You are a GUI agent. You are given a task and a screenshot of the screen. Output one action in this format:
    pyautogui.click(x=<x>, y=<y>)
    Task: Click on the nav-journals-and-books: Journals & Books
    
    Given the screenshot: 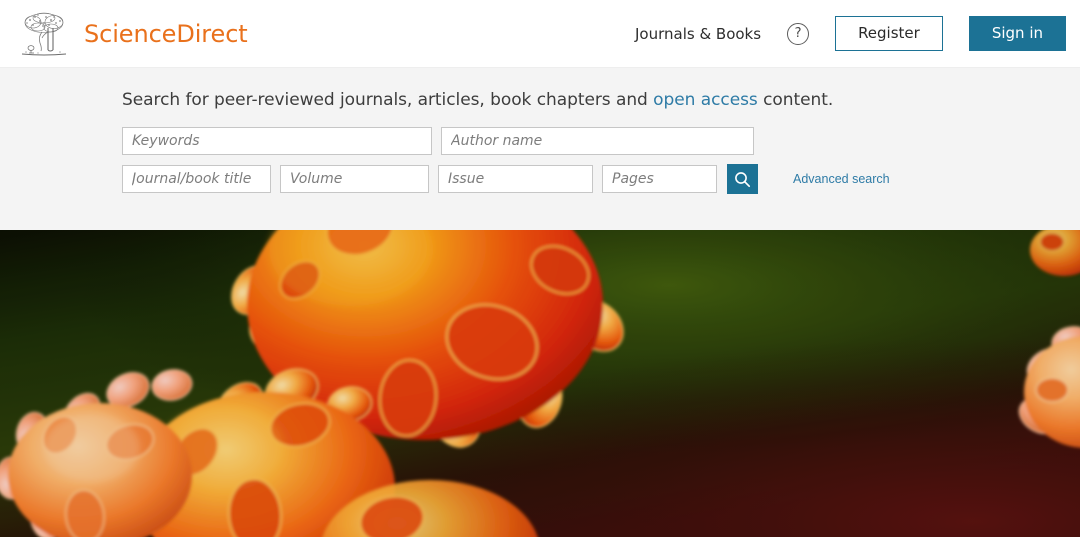 What is the action you would take?
    pyautogui.click(x=698, y=34)
    